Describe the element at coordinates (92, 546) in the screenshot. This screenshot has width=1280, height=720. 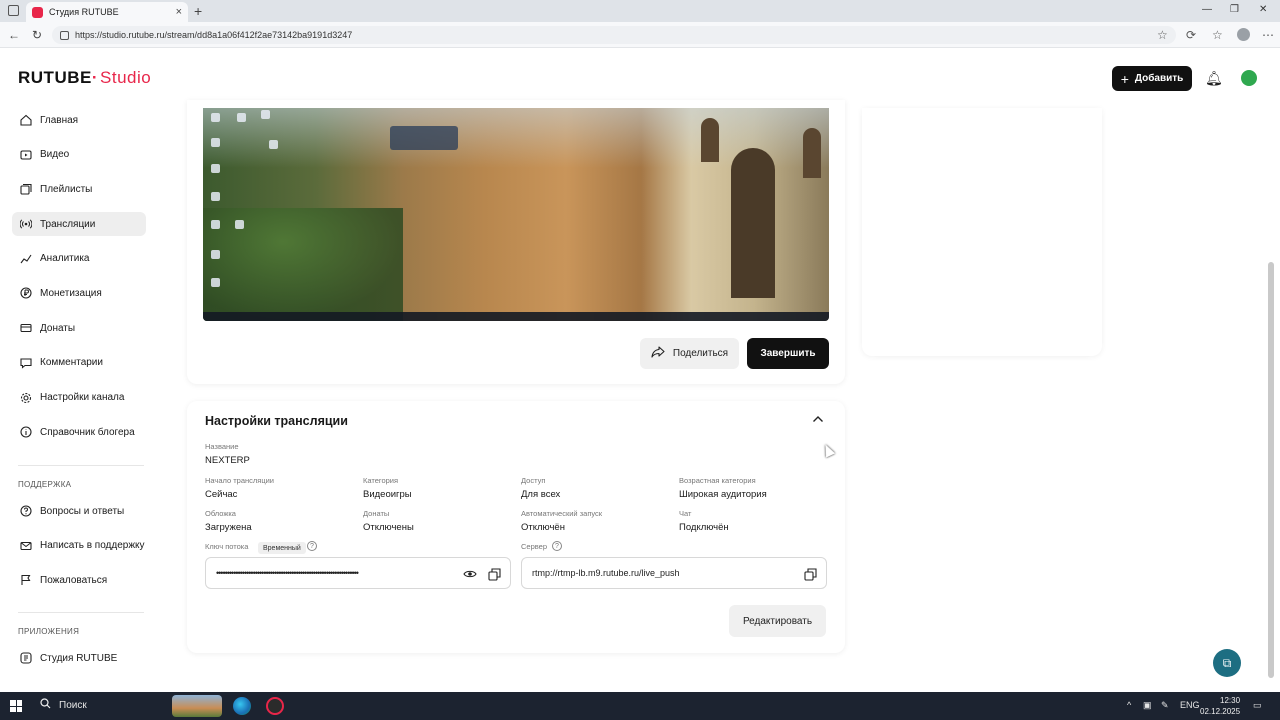
I see `sidebar-item-label: Написать в поддержку` at that location.